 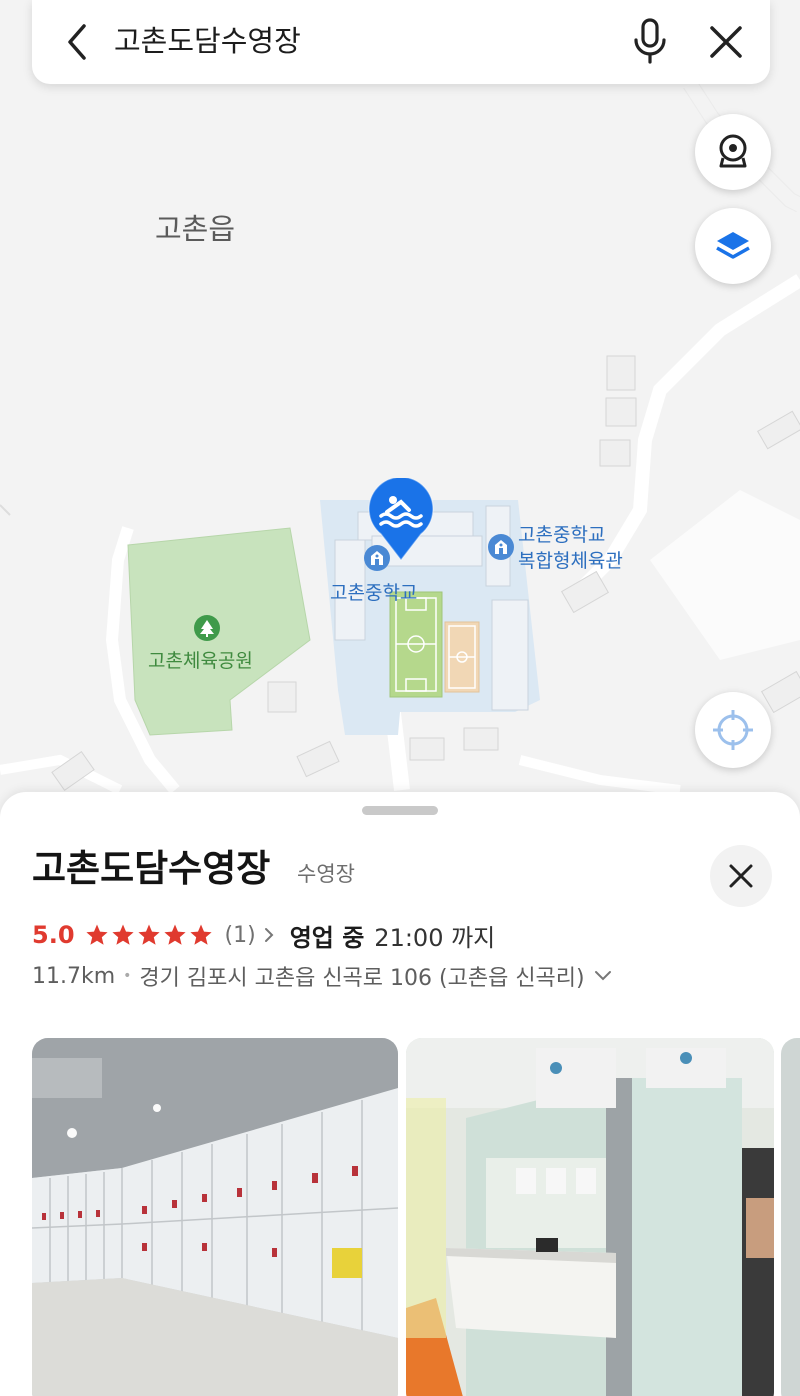 I want to click on open-until: 21:00 까지, so click(x=435, y=937).